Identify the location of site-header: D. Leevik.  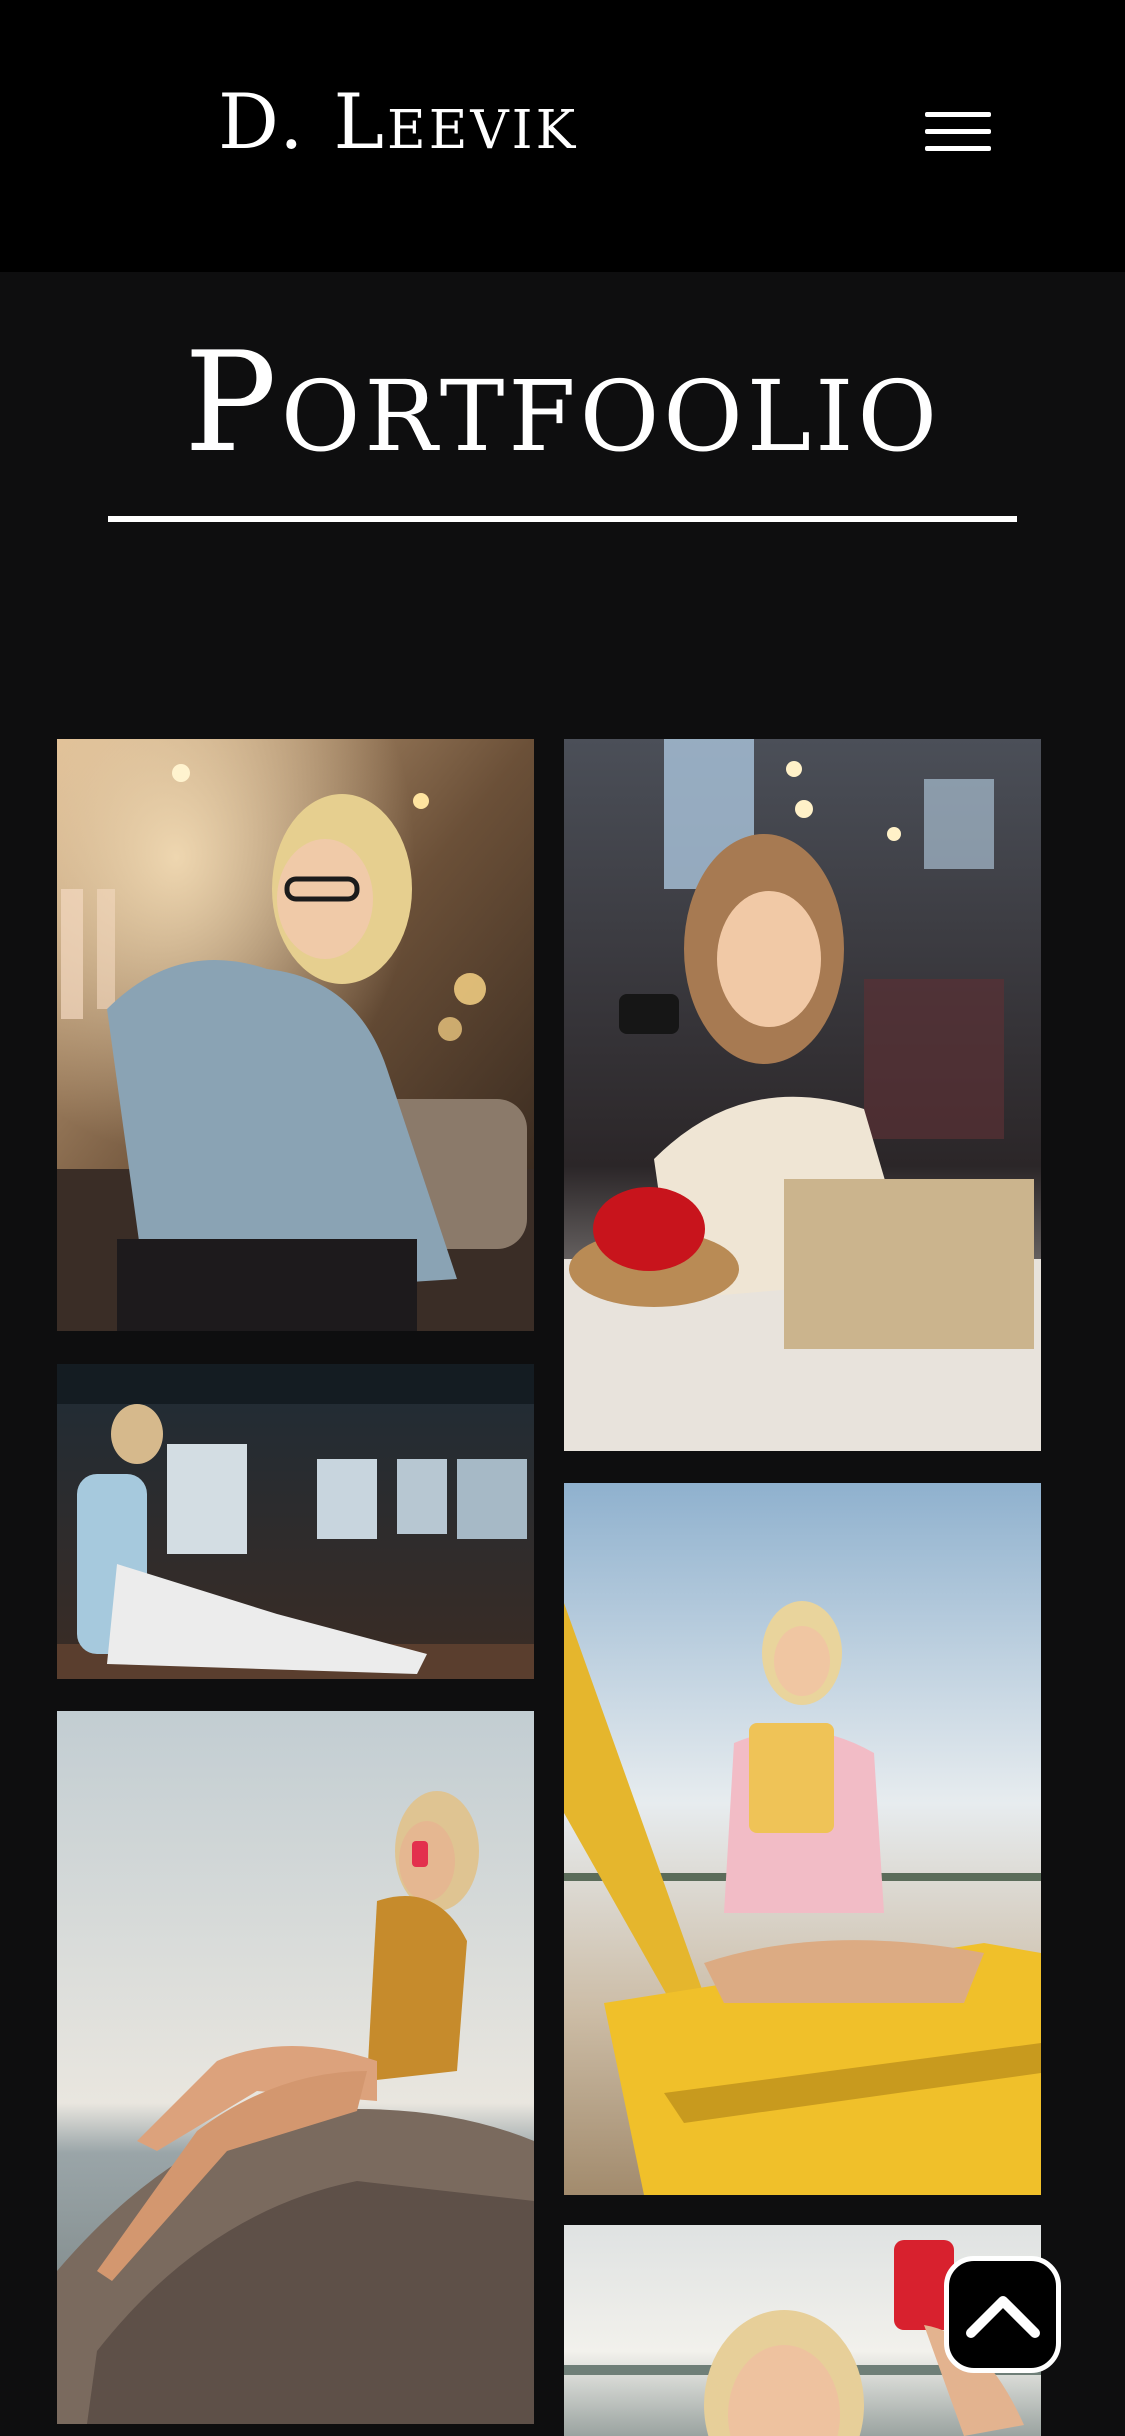
(562, 136).